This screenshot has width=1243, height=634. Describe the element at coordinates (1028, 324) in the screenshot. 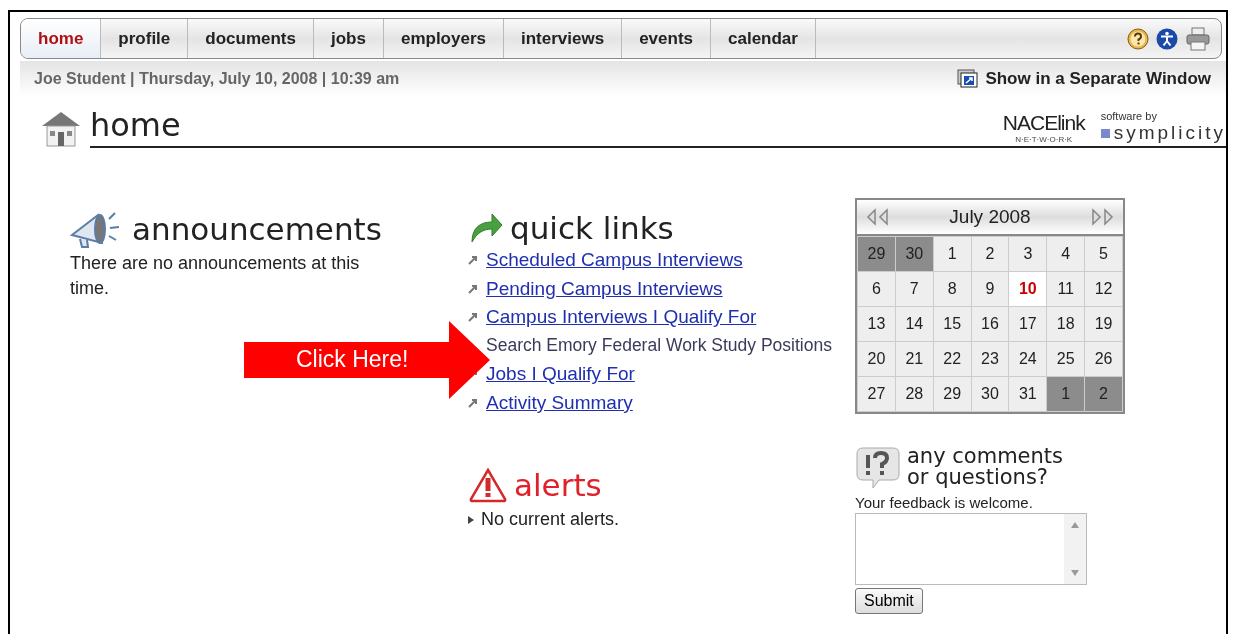

I see `calendar-day: 17` at that location.